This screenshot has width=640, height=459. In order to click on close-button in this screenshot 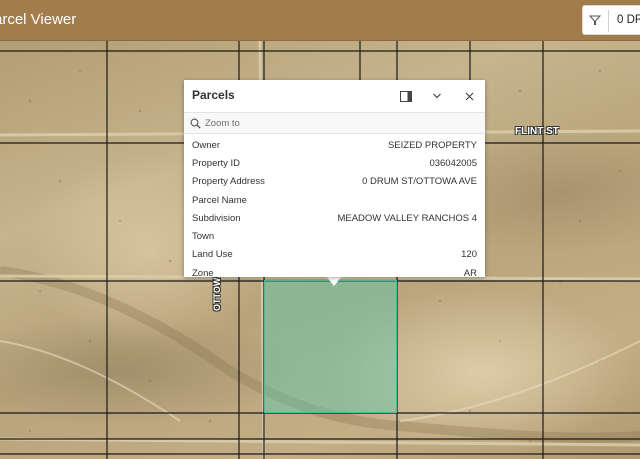, I will do `click(469, 96)`.